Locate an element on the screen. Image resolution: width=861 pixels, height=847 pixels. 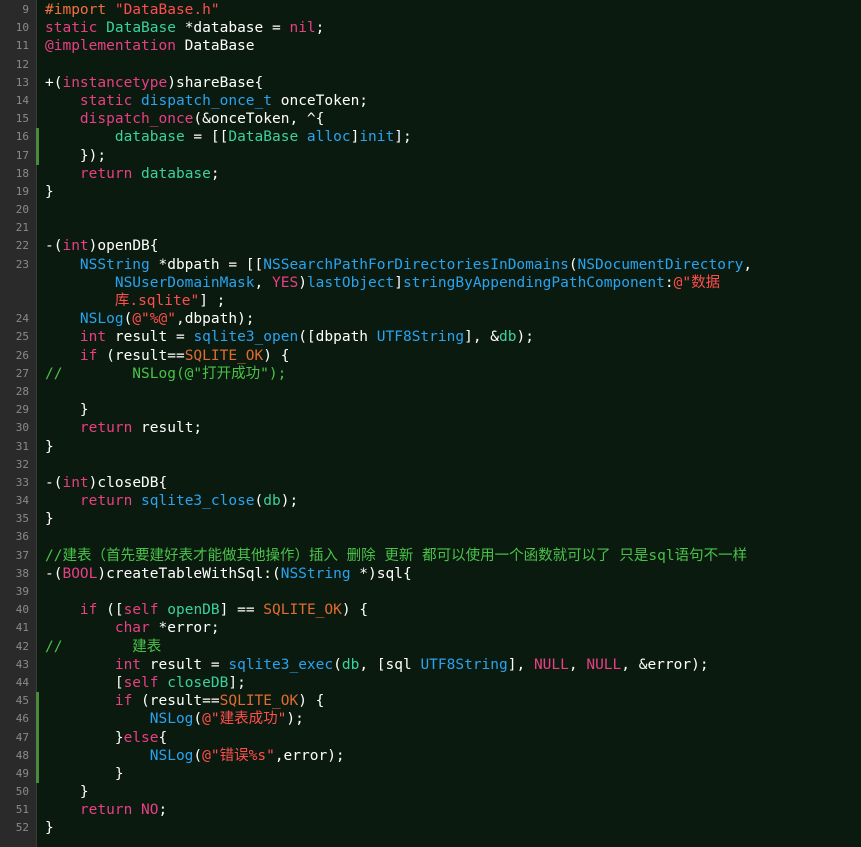
code-token: DataBase is located at coordinates (141, 28).